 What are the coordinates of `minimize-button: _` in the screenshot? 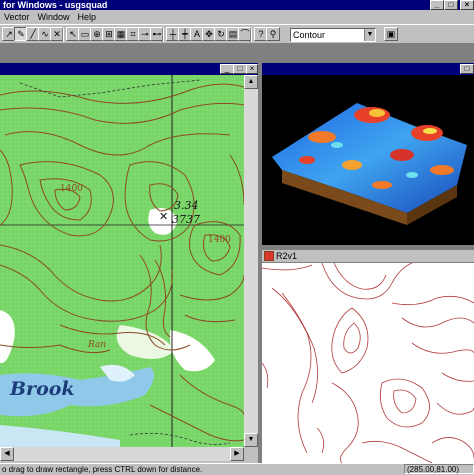 It's located at (437, 5).